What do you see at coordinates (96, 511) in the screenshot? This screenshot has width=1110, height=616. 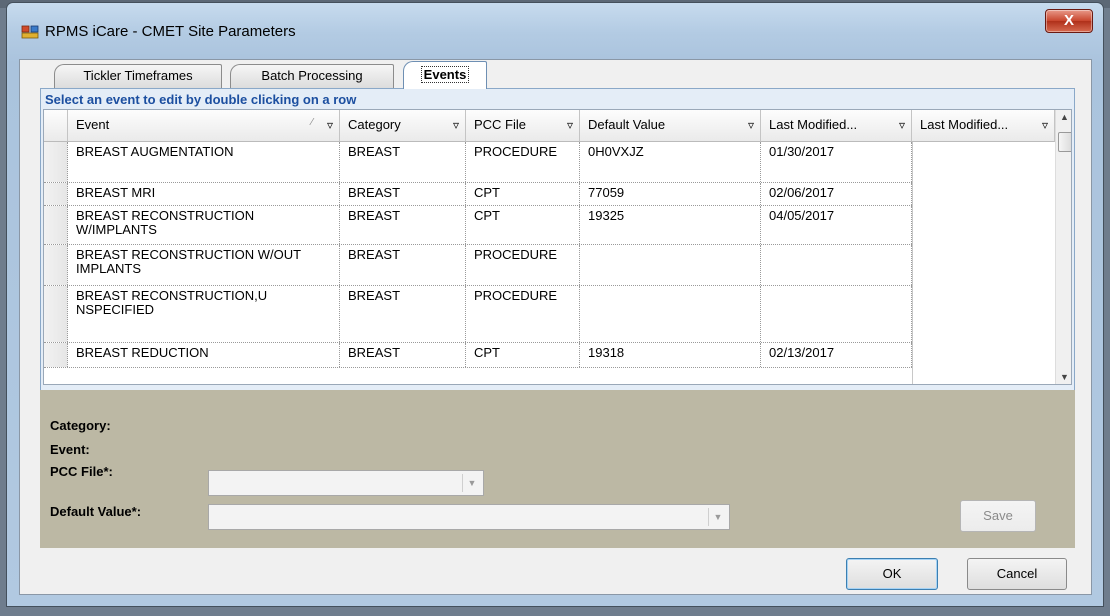 I see `default-value-label: Default Value*:` at bounding box center [96, 511].